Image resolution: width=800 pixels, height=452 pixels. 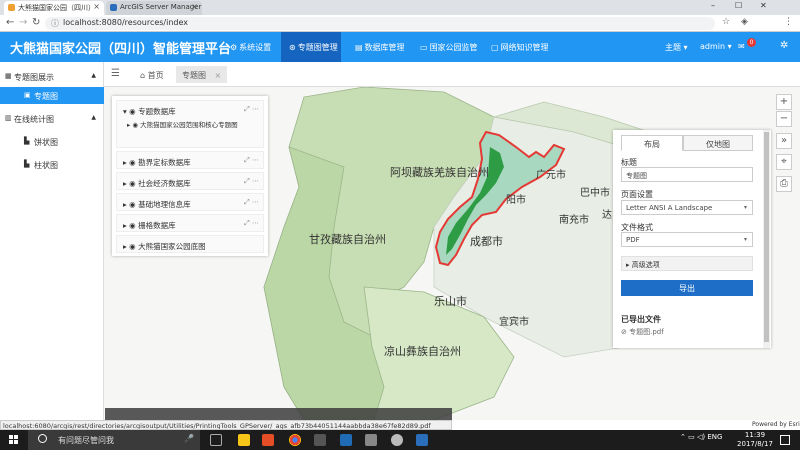 What do you see at coordinates (54, 8) in the screenshot?
I see `browser-tab-active: 大熊猫国家公园（四川） ×` at bounding box center [54, 8].